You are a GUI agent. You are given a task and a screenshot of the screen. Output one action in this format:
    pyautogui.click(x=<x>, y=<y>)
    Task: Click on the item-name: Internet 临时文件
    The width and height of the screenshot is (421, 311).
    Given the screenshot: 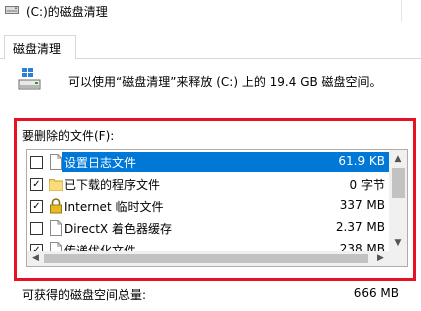 What is the action you would take?
    pyautogui.click(x=114, y=207)
    